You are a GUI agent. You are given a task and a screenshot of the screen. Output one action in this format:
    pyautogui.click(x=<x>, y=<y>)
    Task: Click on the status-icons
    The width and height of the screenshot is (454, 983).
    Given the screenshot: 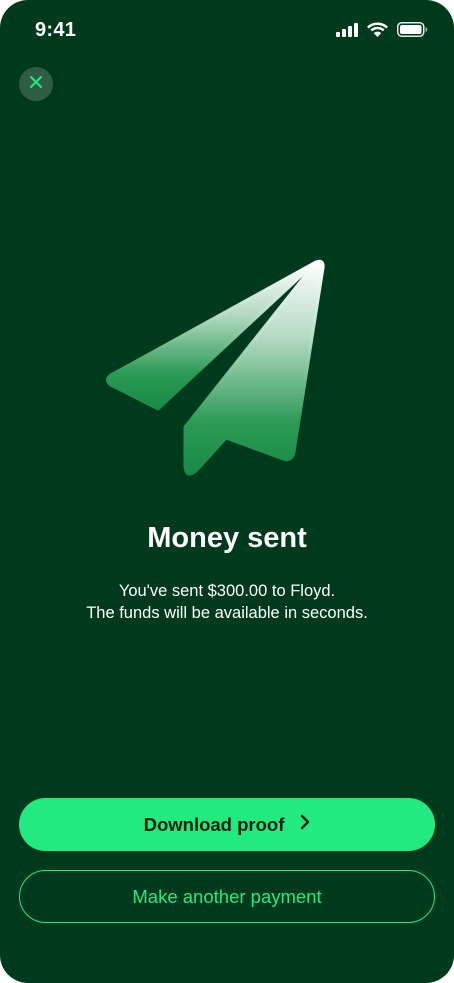 What is the action you would take?
    pyautogui.click(x=382, y=32)
    